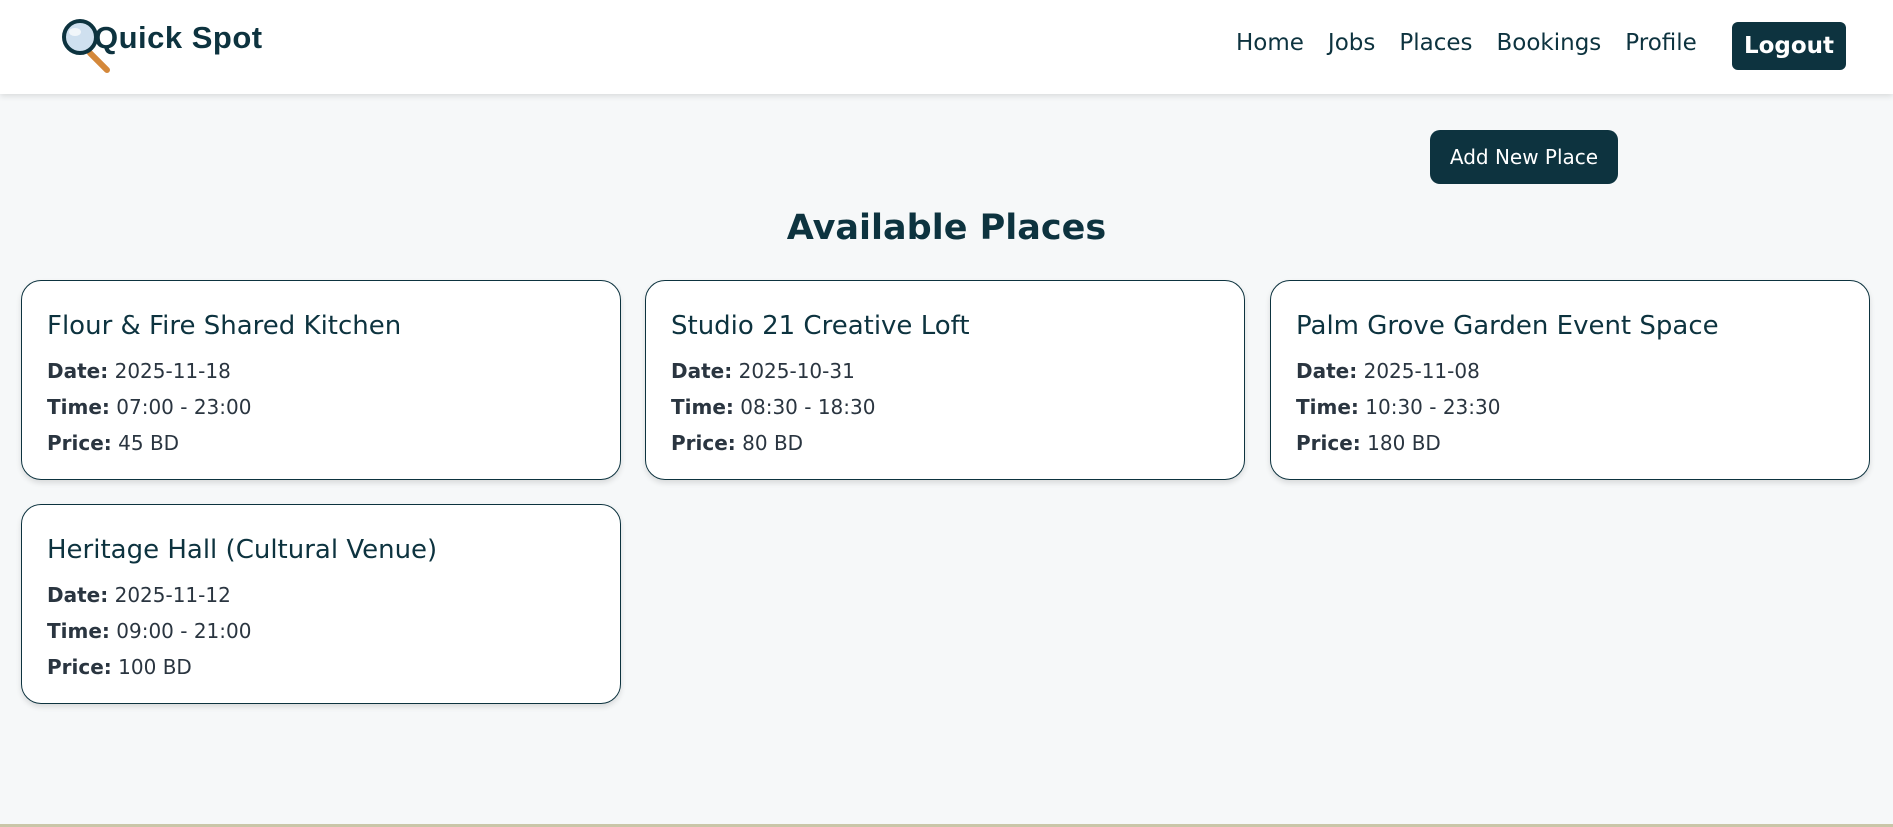  I want to click on place-date: Date: 2025-11-08, so click(1570, 371).